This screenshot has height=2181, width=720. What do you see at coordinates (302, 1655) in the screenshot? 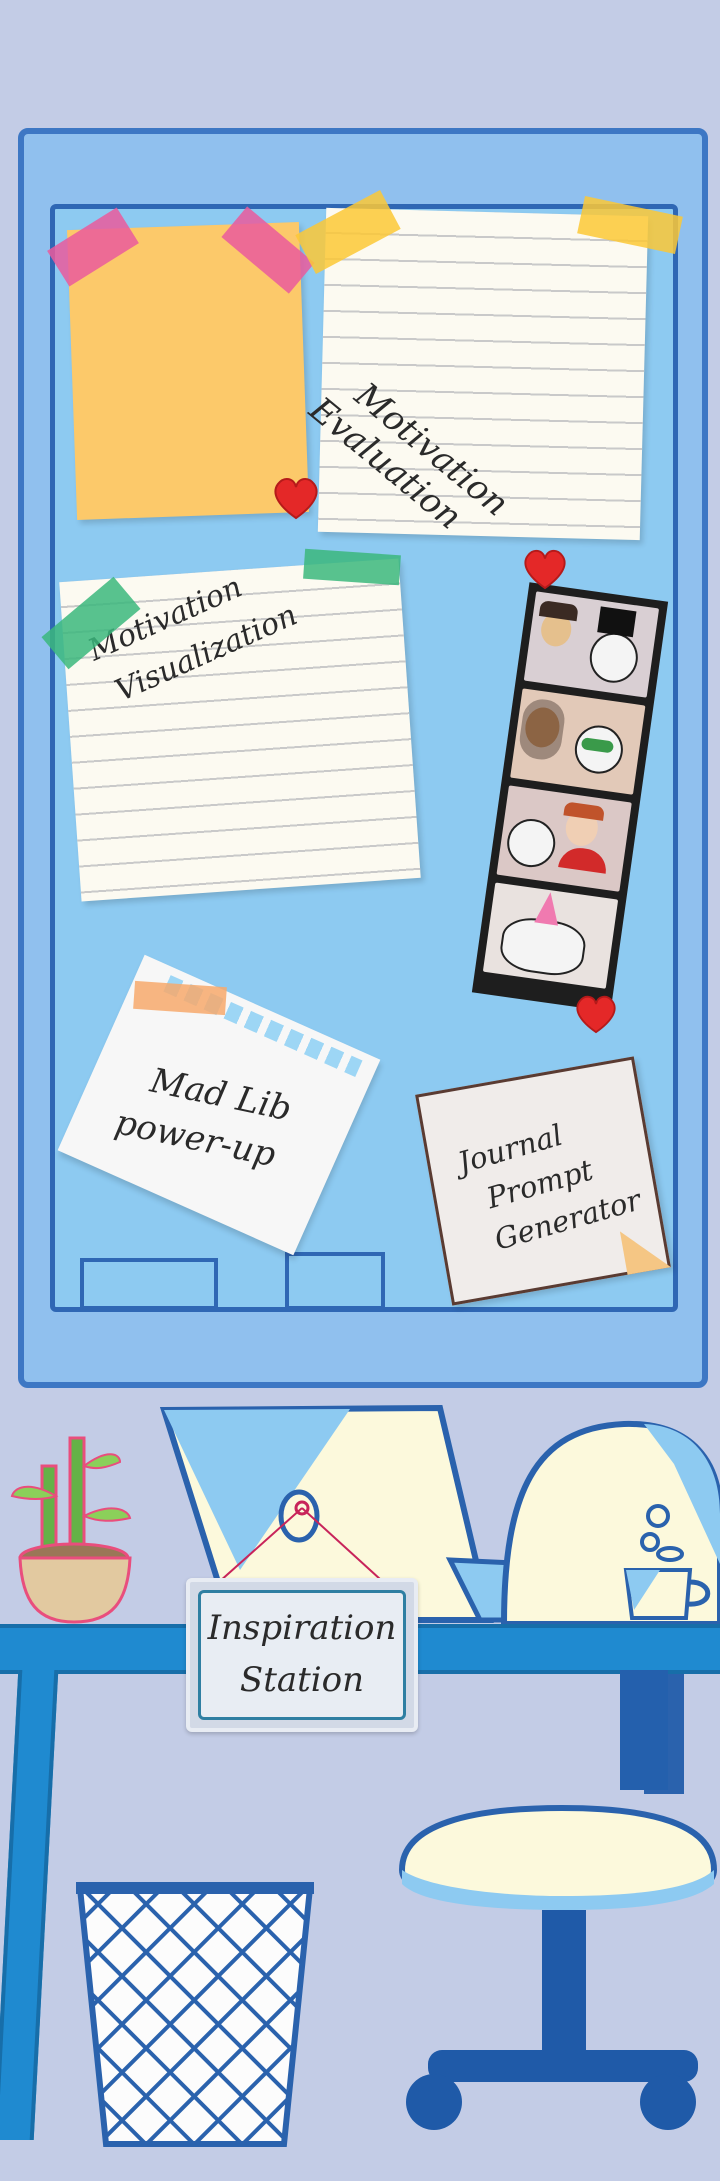
I see `inspiration-station-sign: Inspiration Station` at bounding box center [302, 1655].